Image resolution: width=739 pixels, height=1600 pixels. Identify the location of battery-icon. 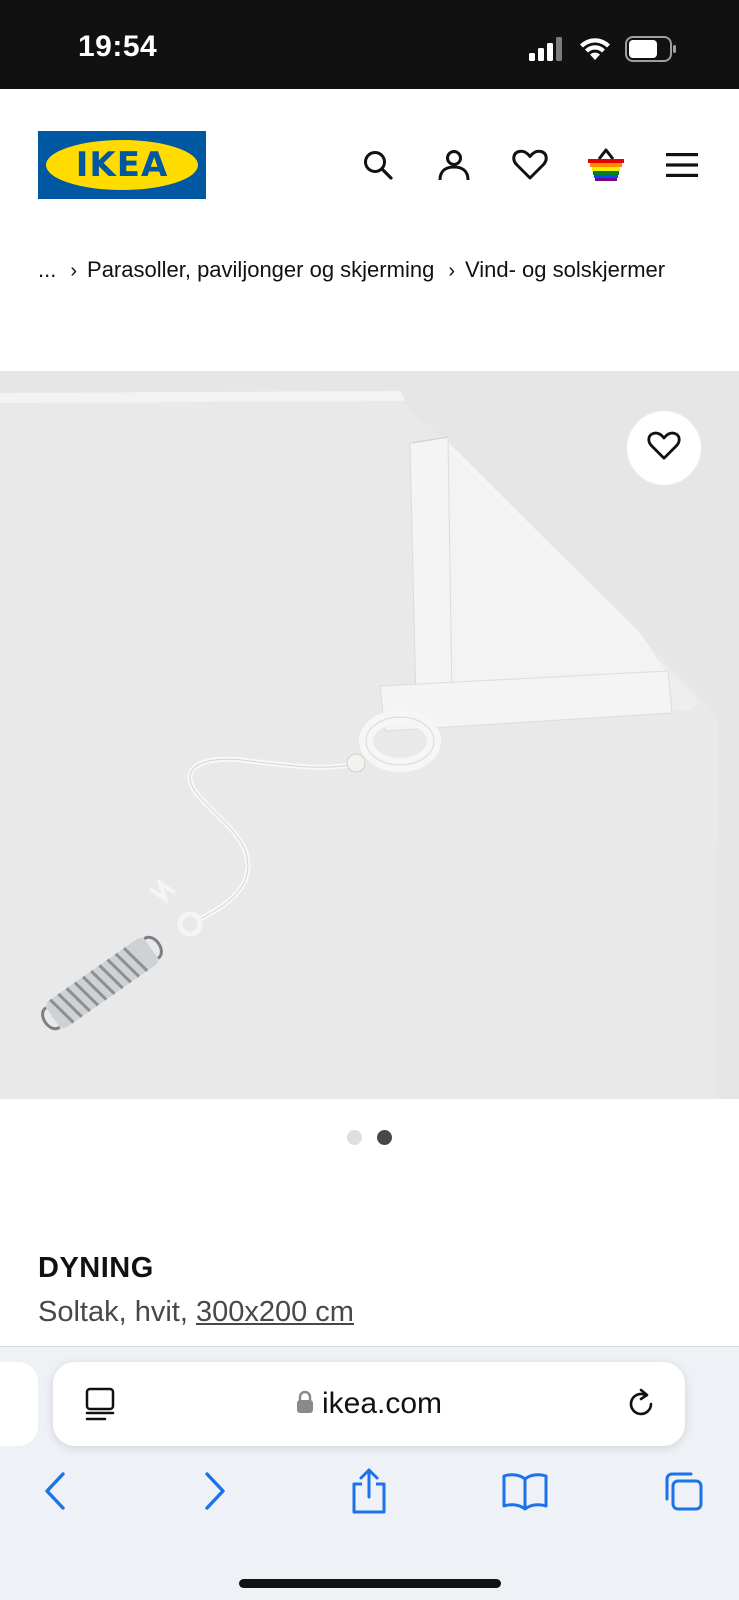
(651, 51).